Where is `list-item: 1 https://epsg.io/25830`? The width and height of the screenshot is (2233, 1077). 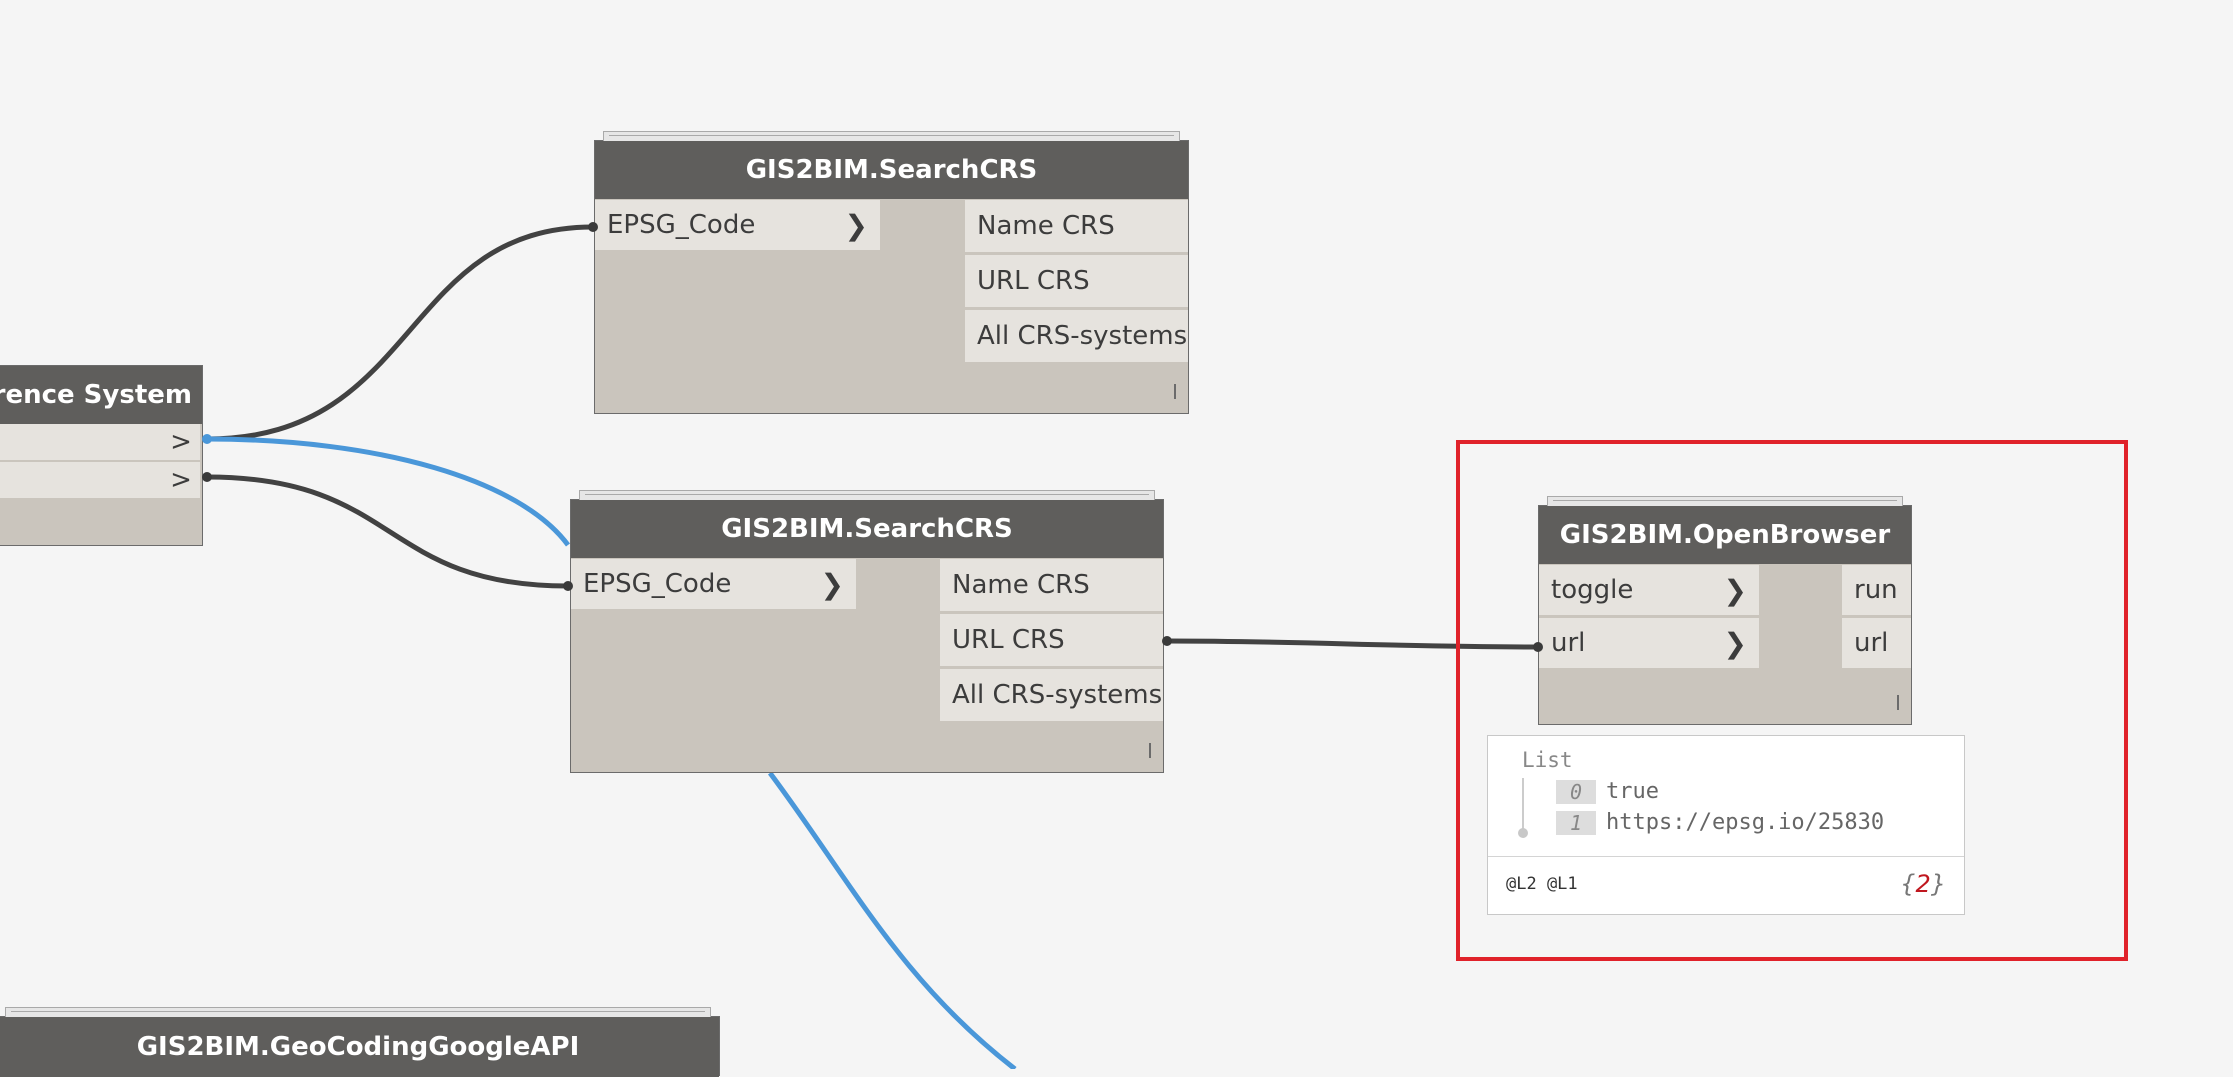 list-item: 1 https://epsg.io/25830 is located at coordinates (1720, 822).